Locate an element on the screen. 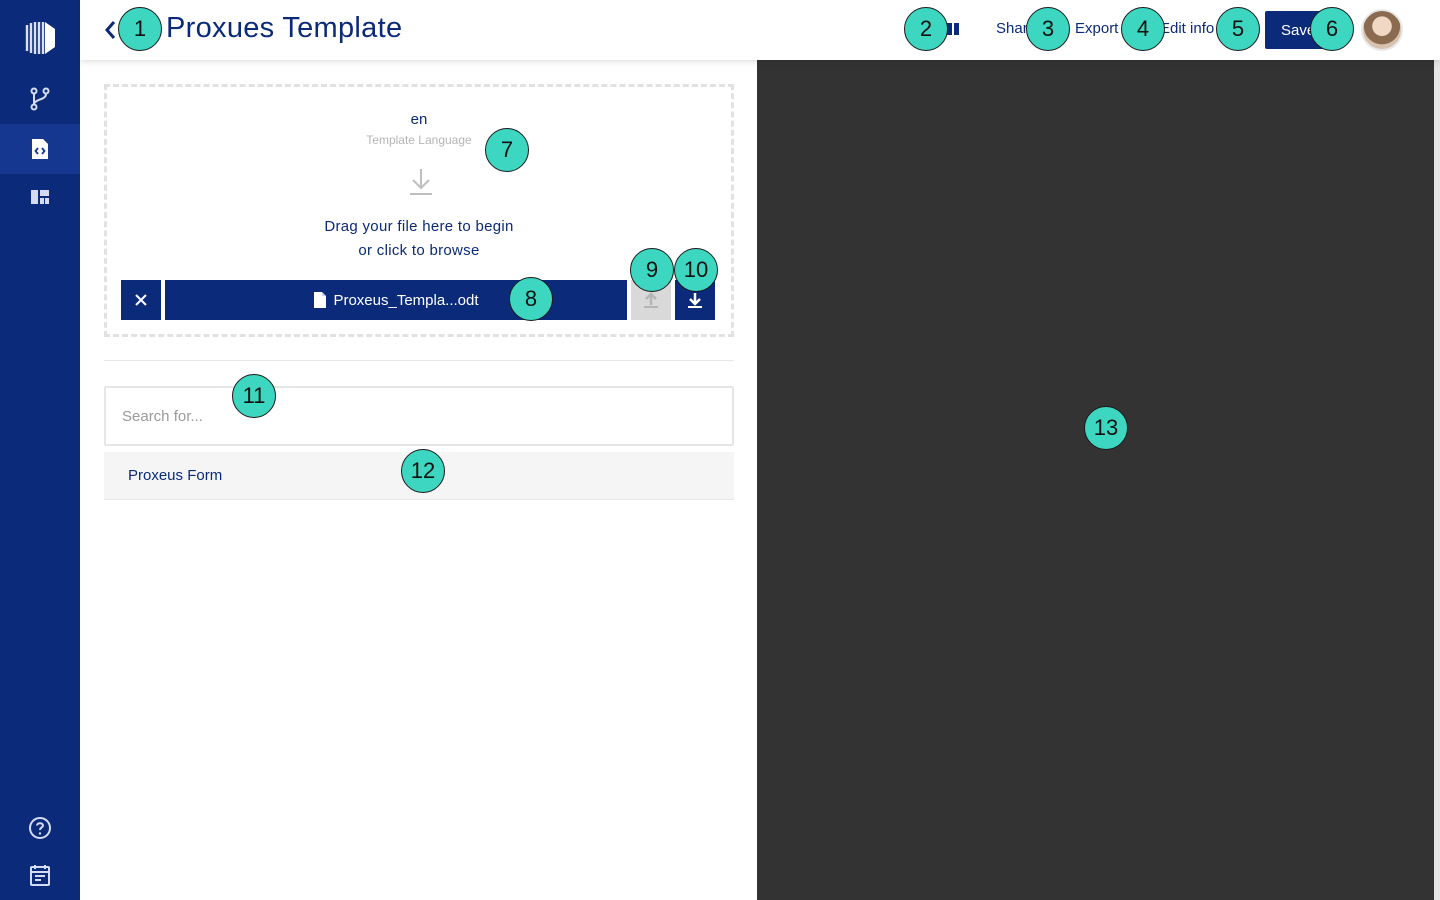 This screenshot has width=1440, height=900. marker-3: 3 is located at coordinates (1048, 29).